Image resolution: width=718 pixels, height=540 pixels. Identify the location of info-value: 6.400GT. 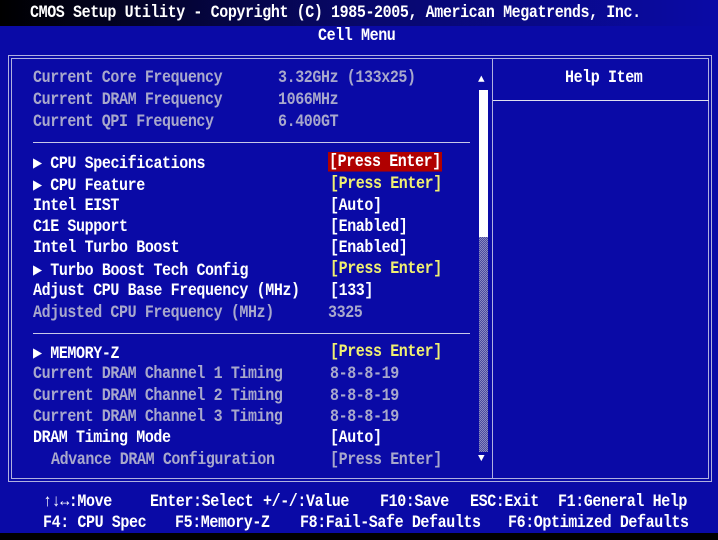
(308, 122).